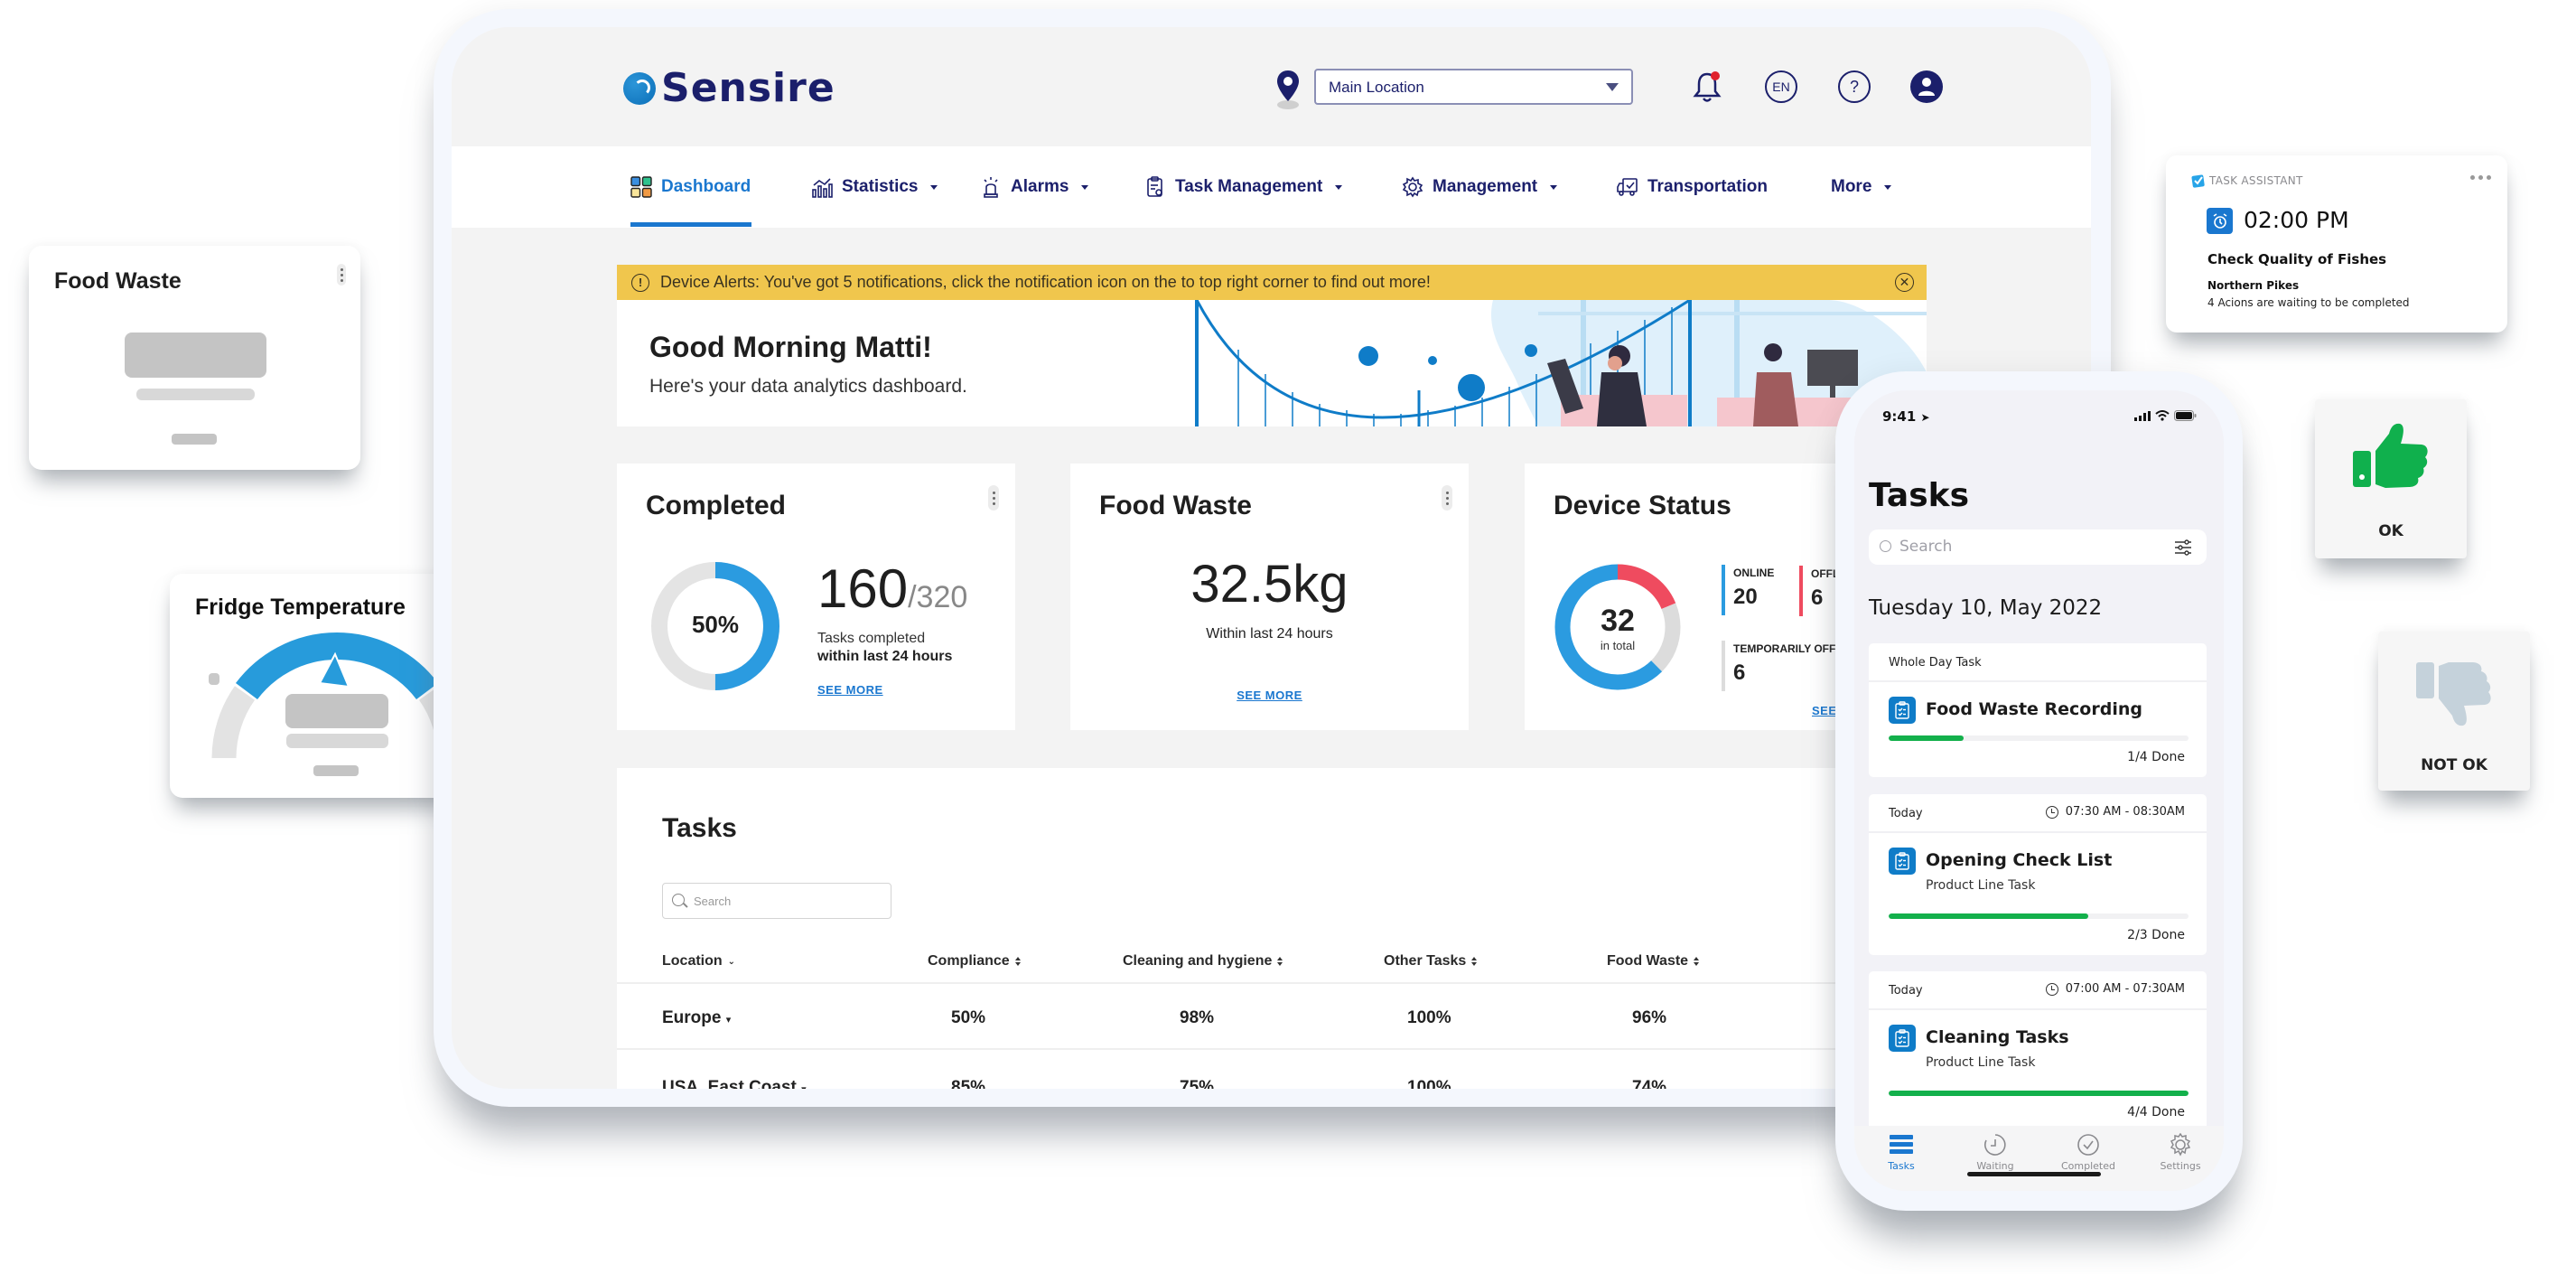  I want to click on completed-see-more-link: SEE MORE, so click(850, 690).